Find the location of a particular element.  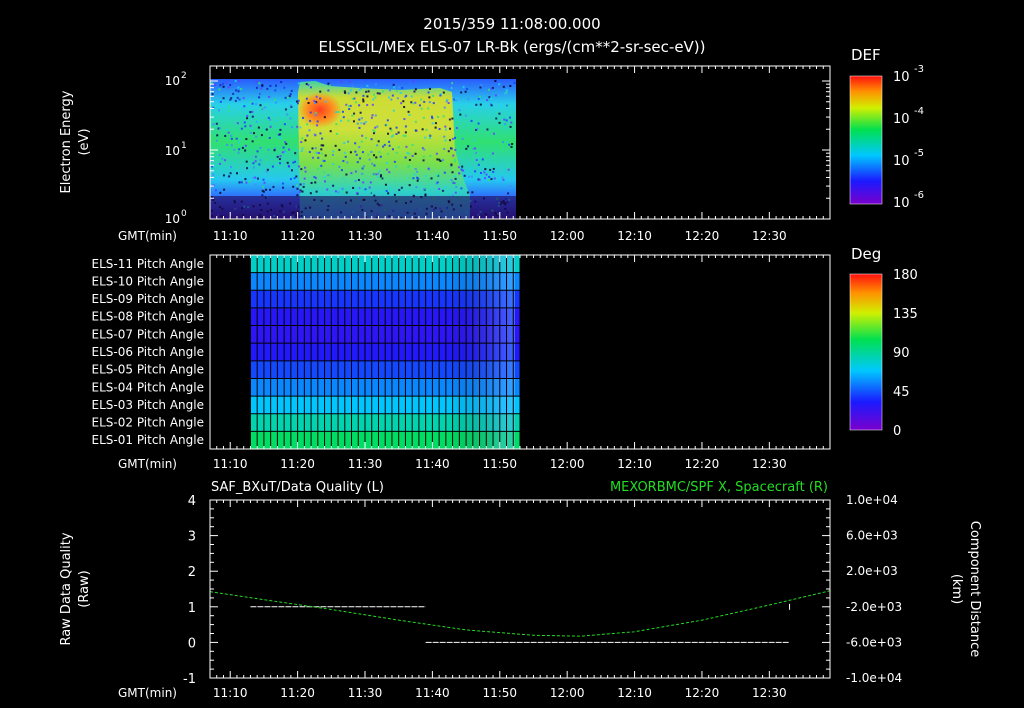

panel3-right-tick-label: -2.0e+03 is located at coordinates (874, 607).